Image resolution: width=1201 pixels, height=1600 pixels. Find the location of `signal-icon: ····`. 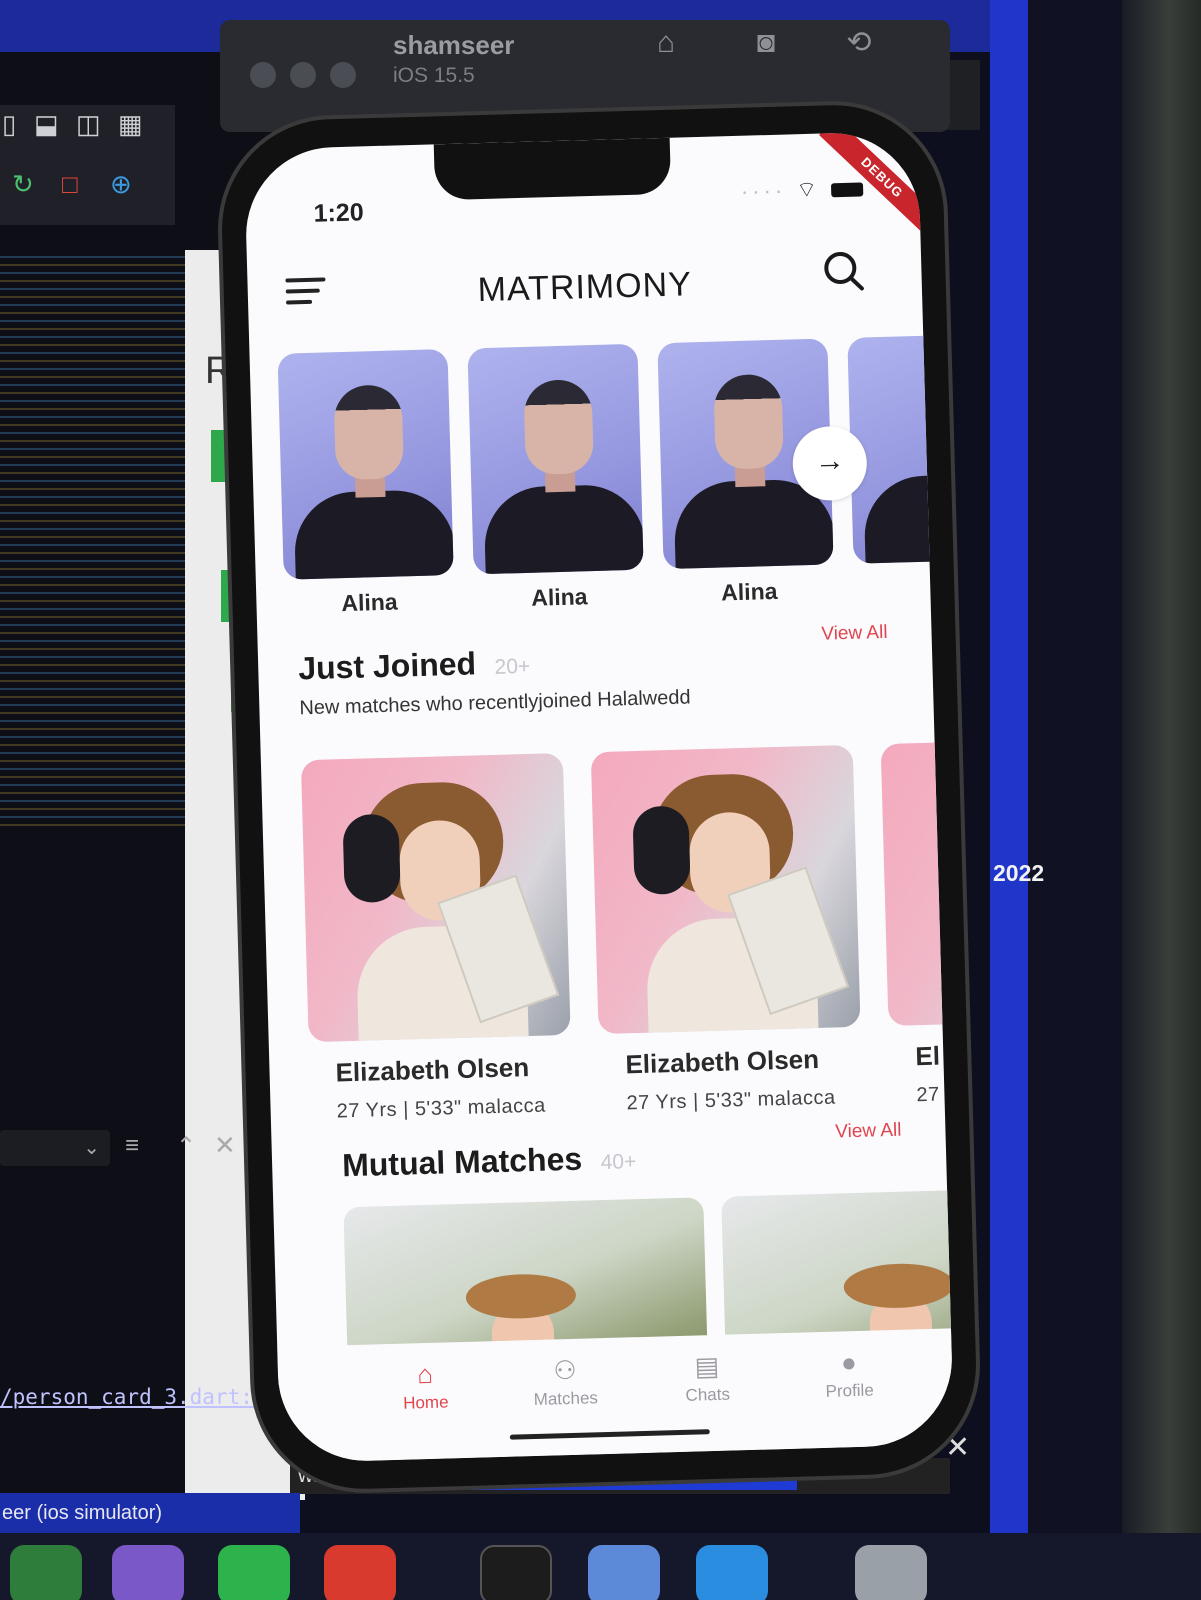

signal-icon: ···· is located at coordinates (763, 190).